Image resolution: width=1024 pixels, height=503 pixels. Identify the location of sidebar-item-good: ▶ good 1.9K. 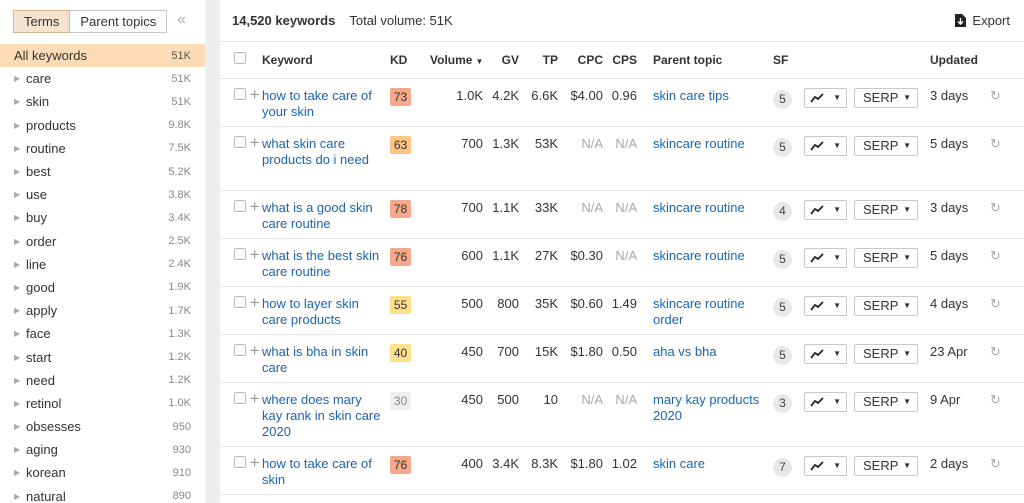
(102, 287).